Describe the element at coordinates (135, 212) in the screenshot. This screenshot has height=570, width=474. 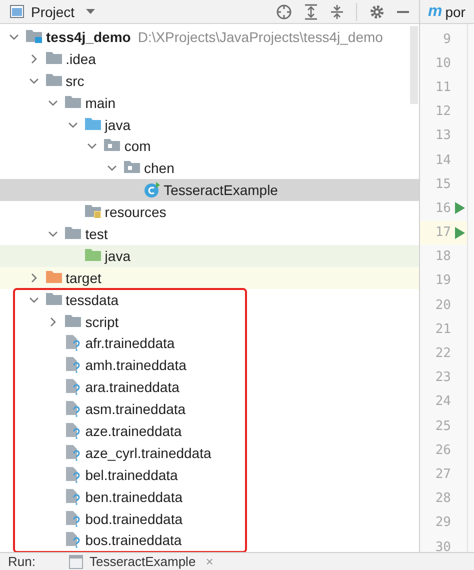
I see `node-label: resources` at that location.